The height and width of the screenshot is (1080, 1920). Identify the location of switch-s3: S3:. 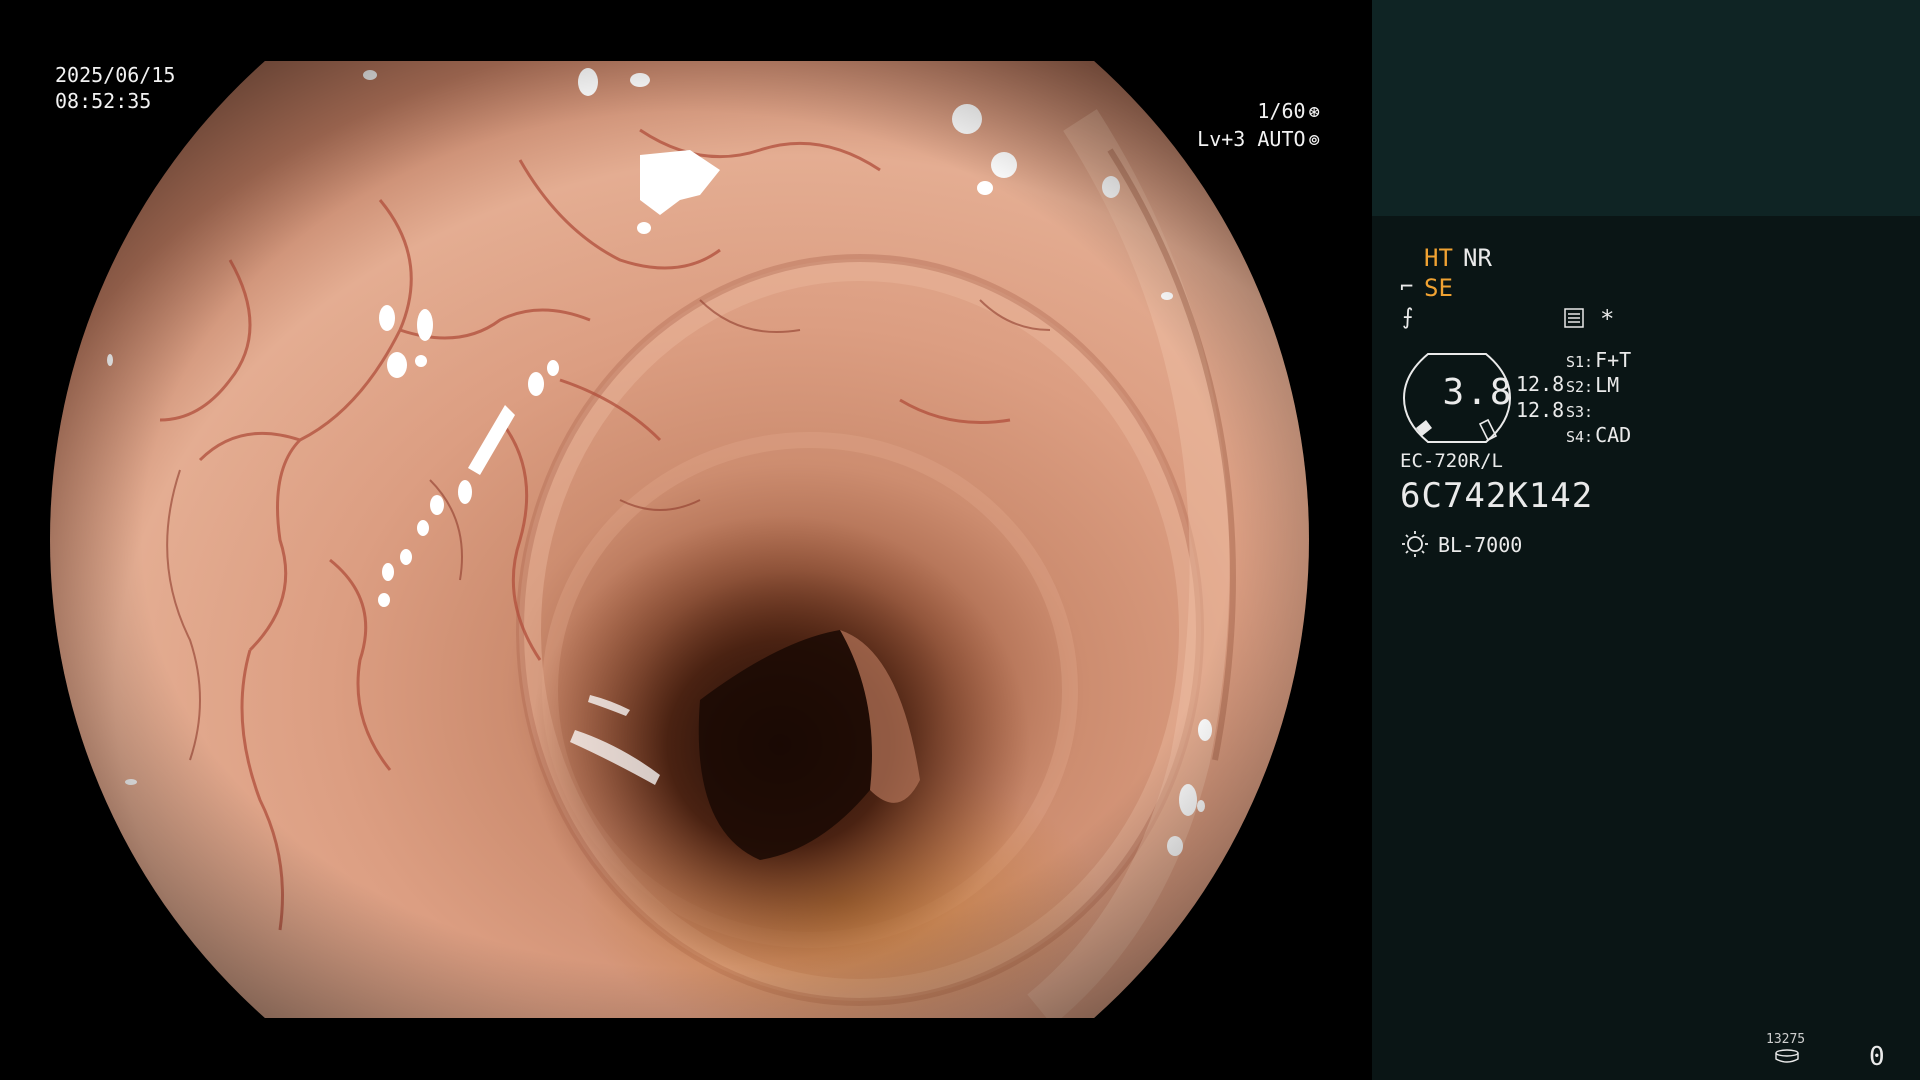
(1580, 410).